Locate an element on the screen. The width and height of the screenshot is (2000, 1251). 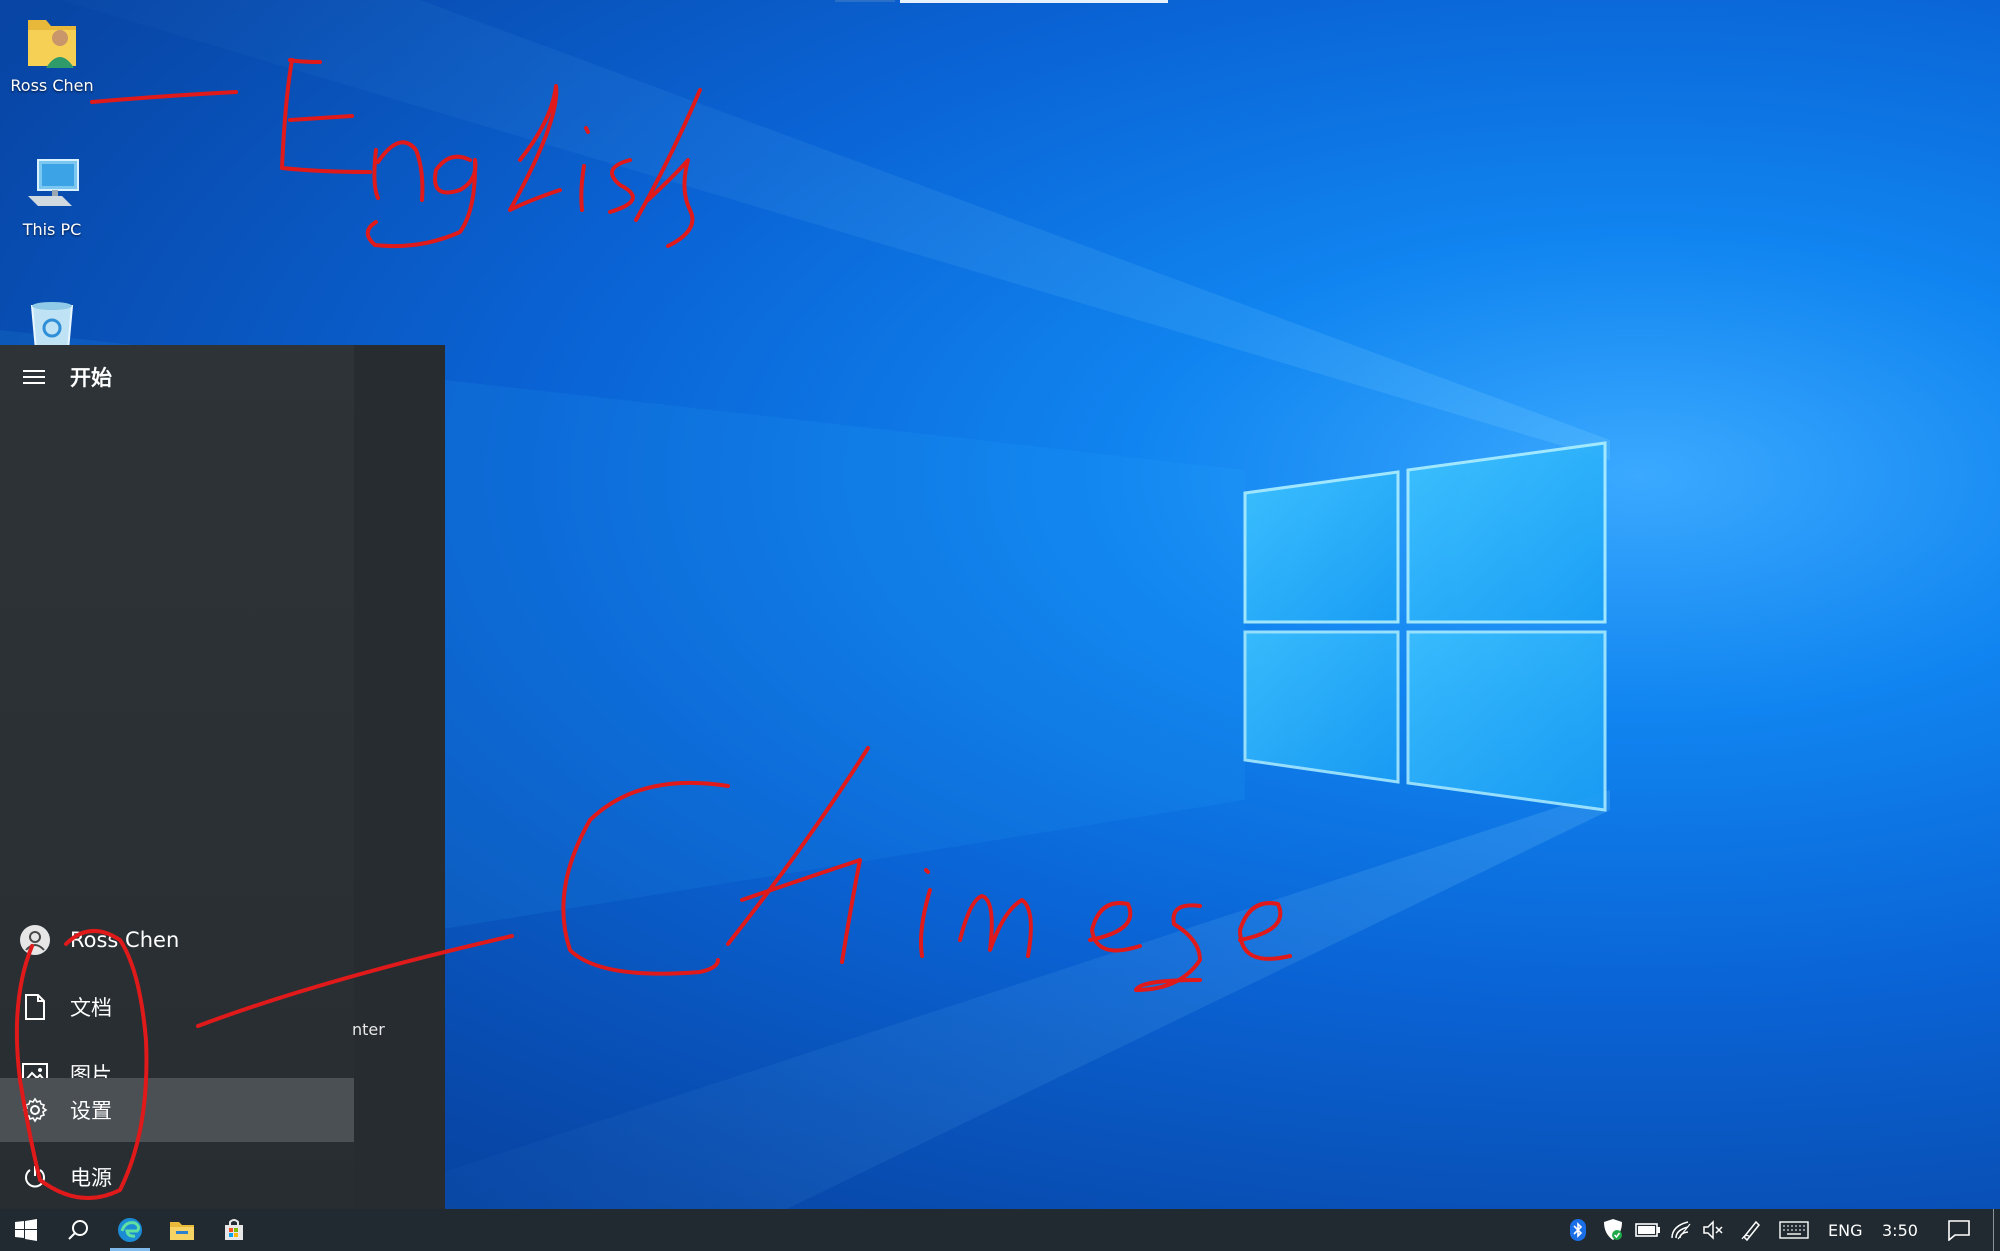
windows-start-icon is located at coordinates (26, 1230).